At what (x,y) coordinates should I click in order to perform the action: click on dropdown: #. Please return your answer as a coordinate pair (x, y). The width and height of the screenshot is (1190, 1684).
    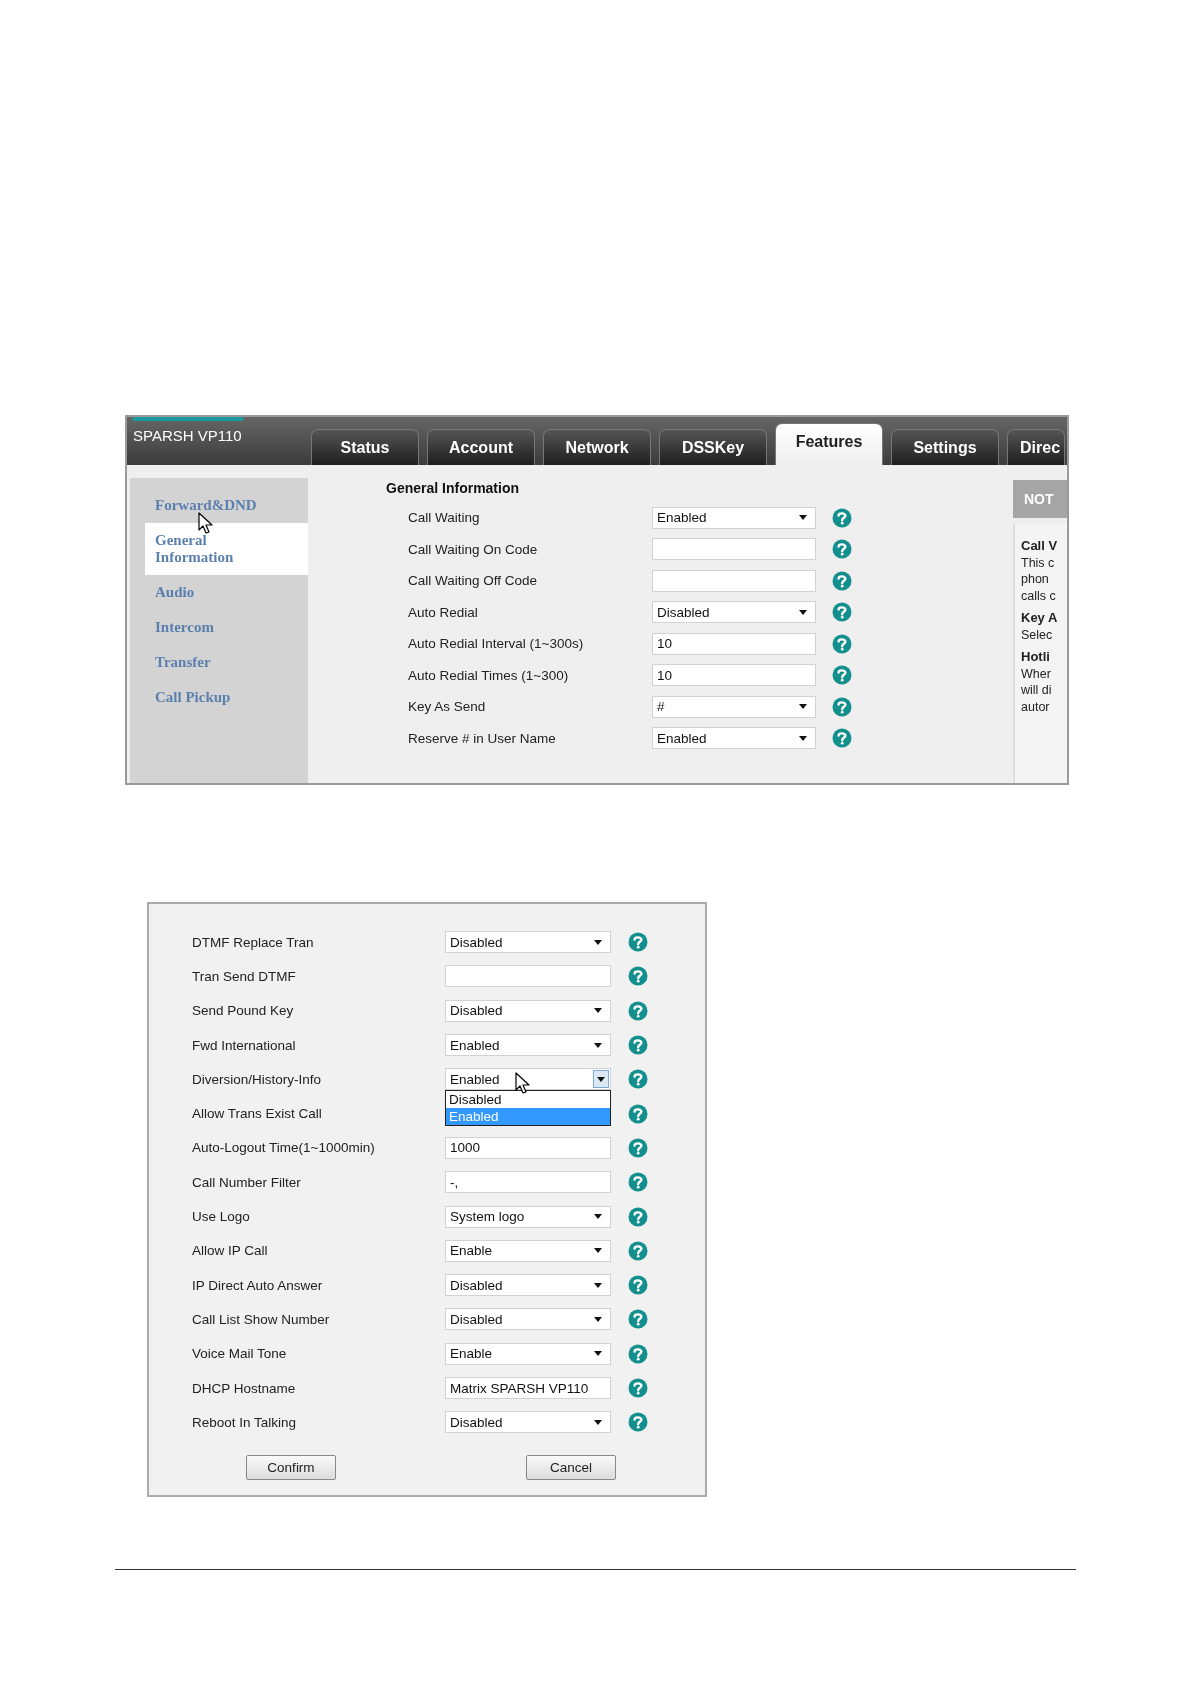
    Looking at the image, I should click on (734, 706).